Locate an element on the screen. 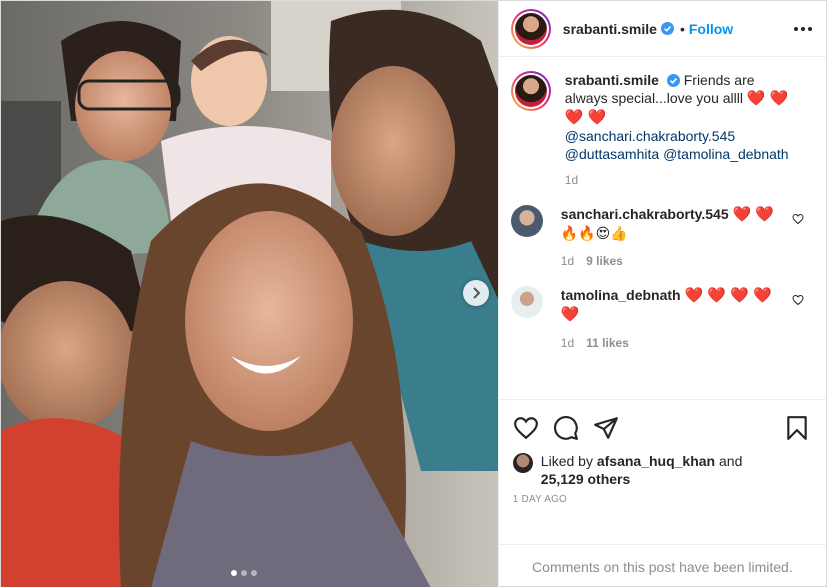 Image resolution: width=827 pixels, height=587 pixels. liked-by-others: 25,129 others is located at coordinates (586, 479).